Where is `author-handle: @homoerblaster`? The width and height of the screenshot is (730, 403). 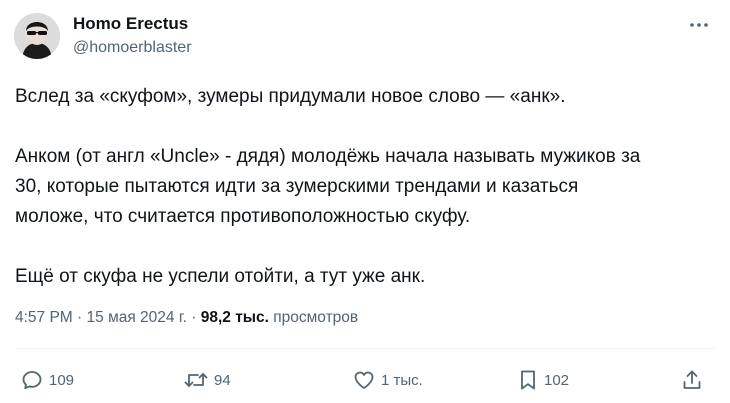
author-handle: @homoerblaster is located at coordinates (132, 48).